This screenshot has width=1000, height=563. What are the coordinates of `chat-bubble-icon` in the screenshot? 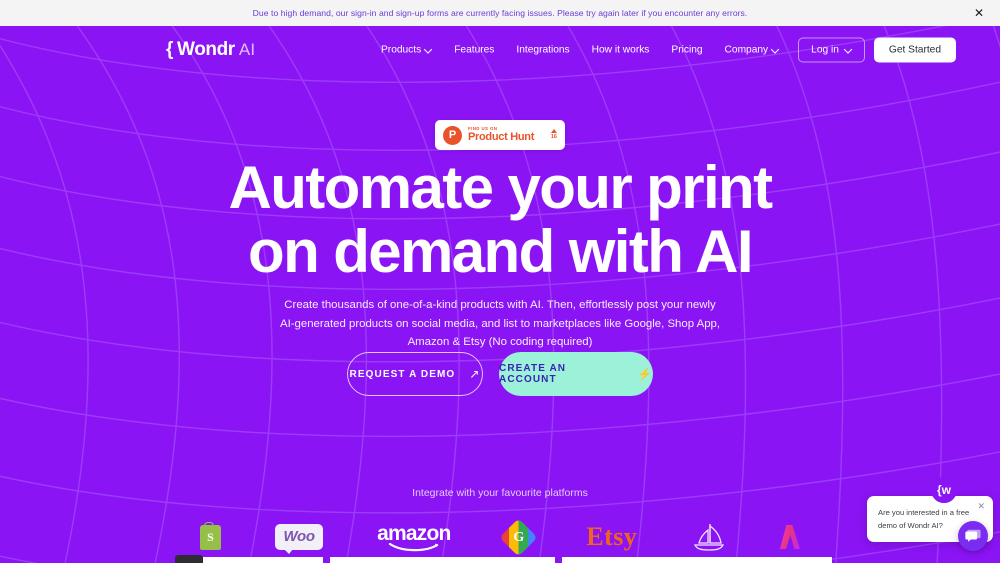 It's located at (973, 535).